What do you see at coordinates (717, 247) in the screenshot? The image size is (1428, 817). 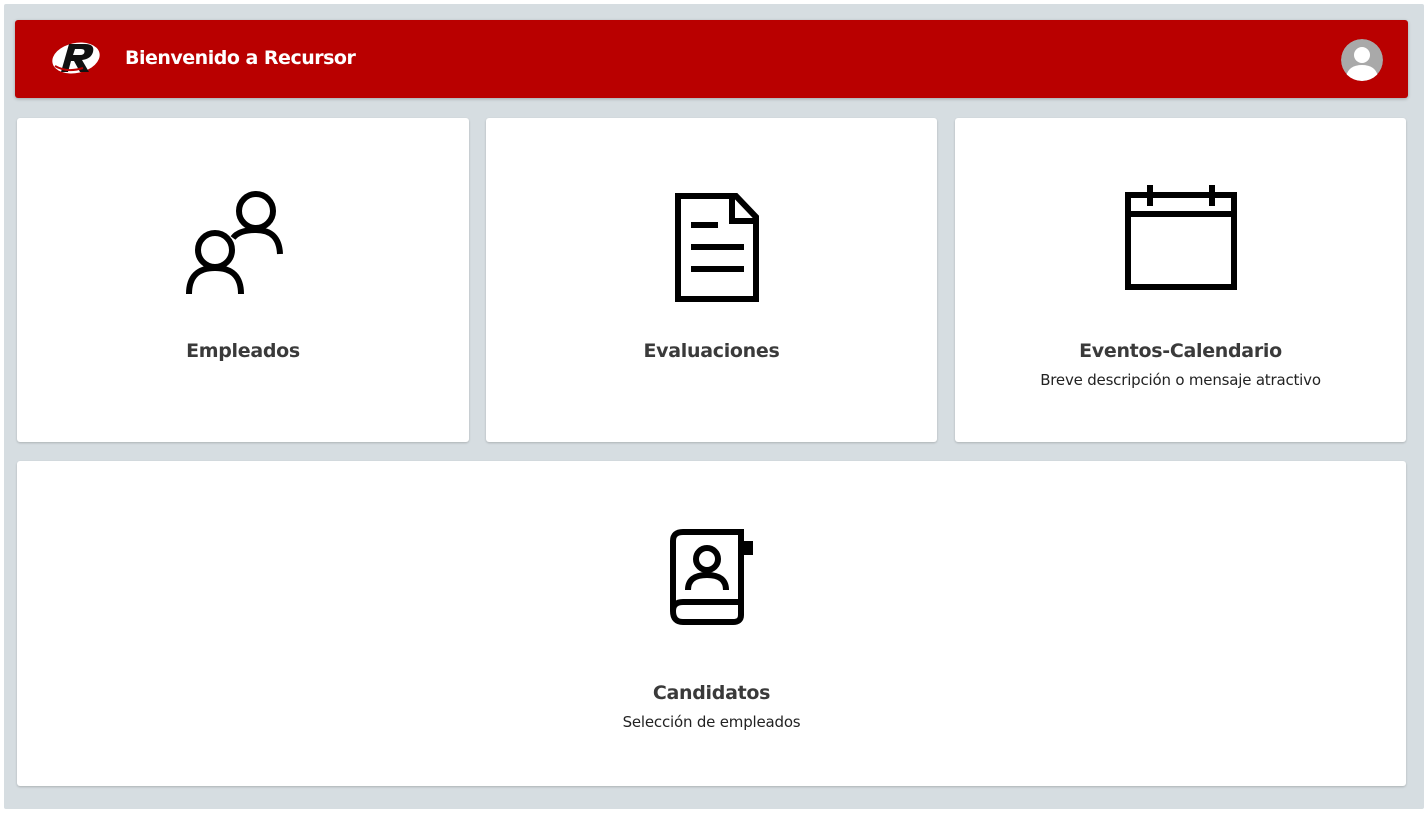 I see `document-icon` at bounding box center [717, 247].